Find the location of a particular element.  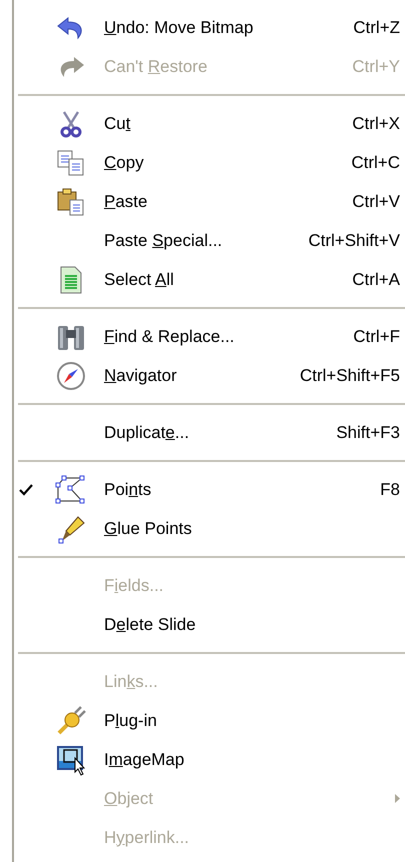

menu-item: Plug-in is located at coordinates (209, 720).